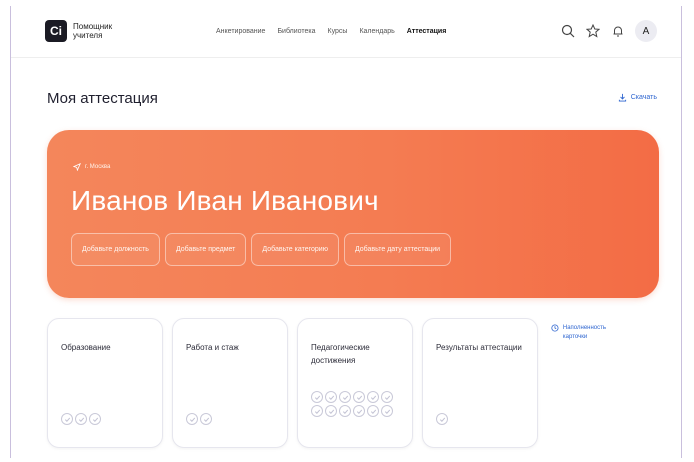 The width and height of the screenshot is (694, 462). I want to click on add-category-button: Добавьте категорию, so click(295, 249).